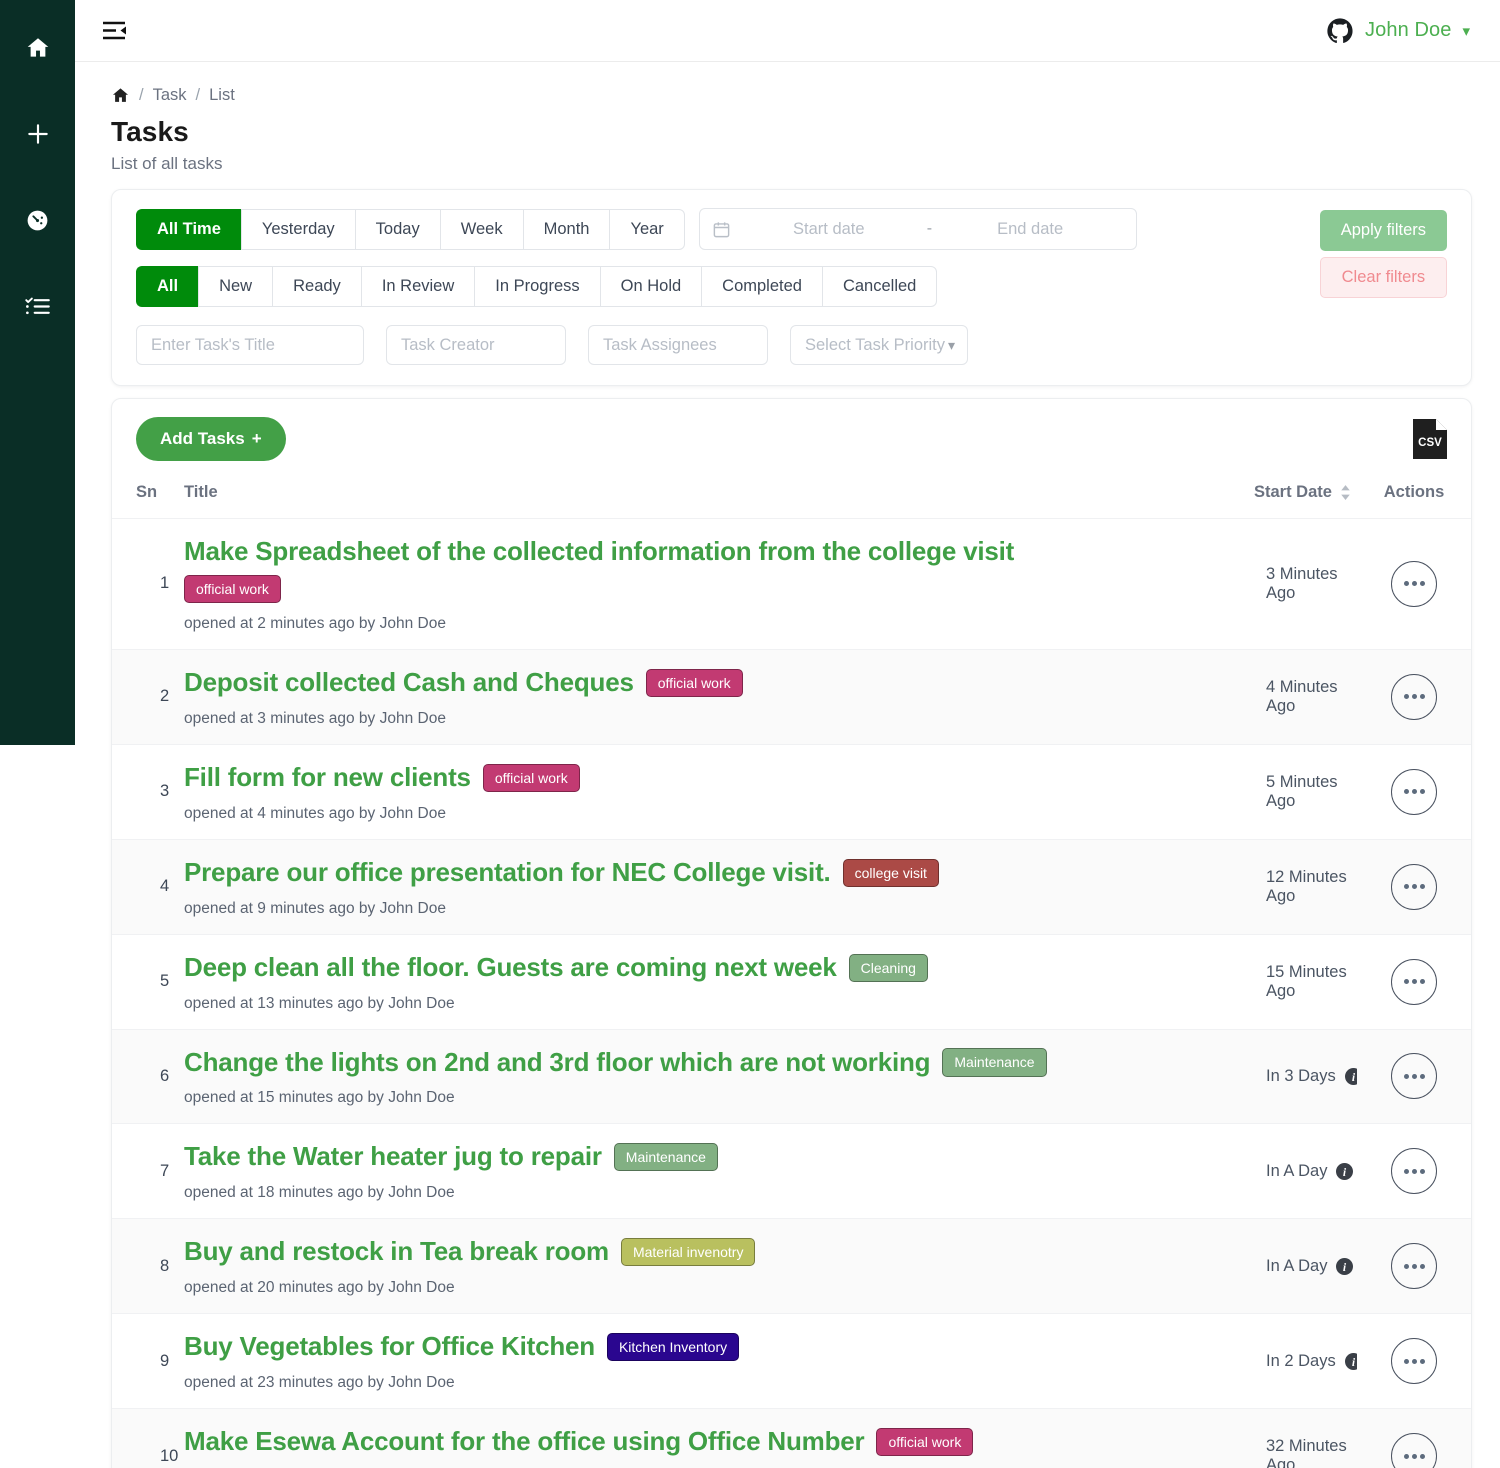  I want to click on date-range-picker: -, so click(917, 229).